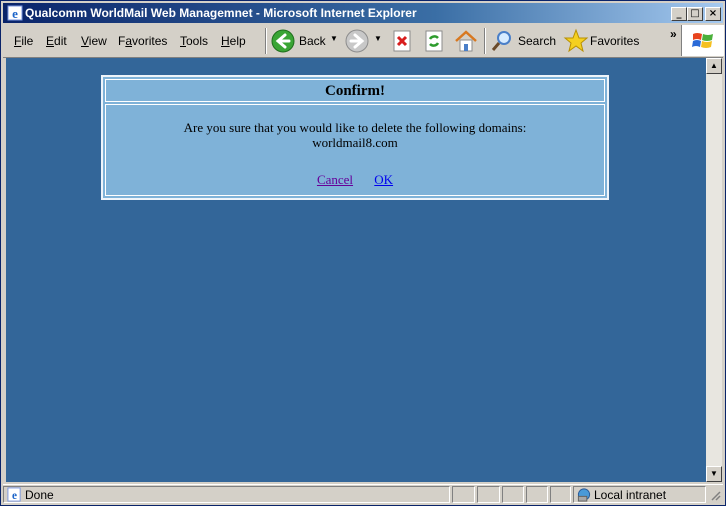 The image size is (726, 506). I want to click on favorites-button-label: Favorites, so click(614, 41).